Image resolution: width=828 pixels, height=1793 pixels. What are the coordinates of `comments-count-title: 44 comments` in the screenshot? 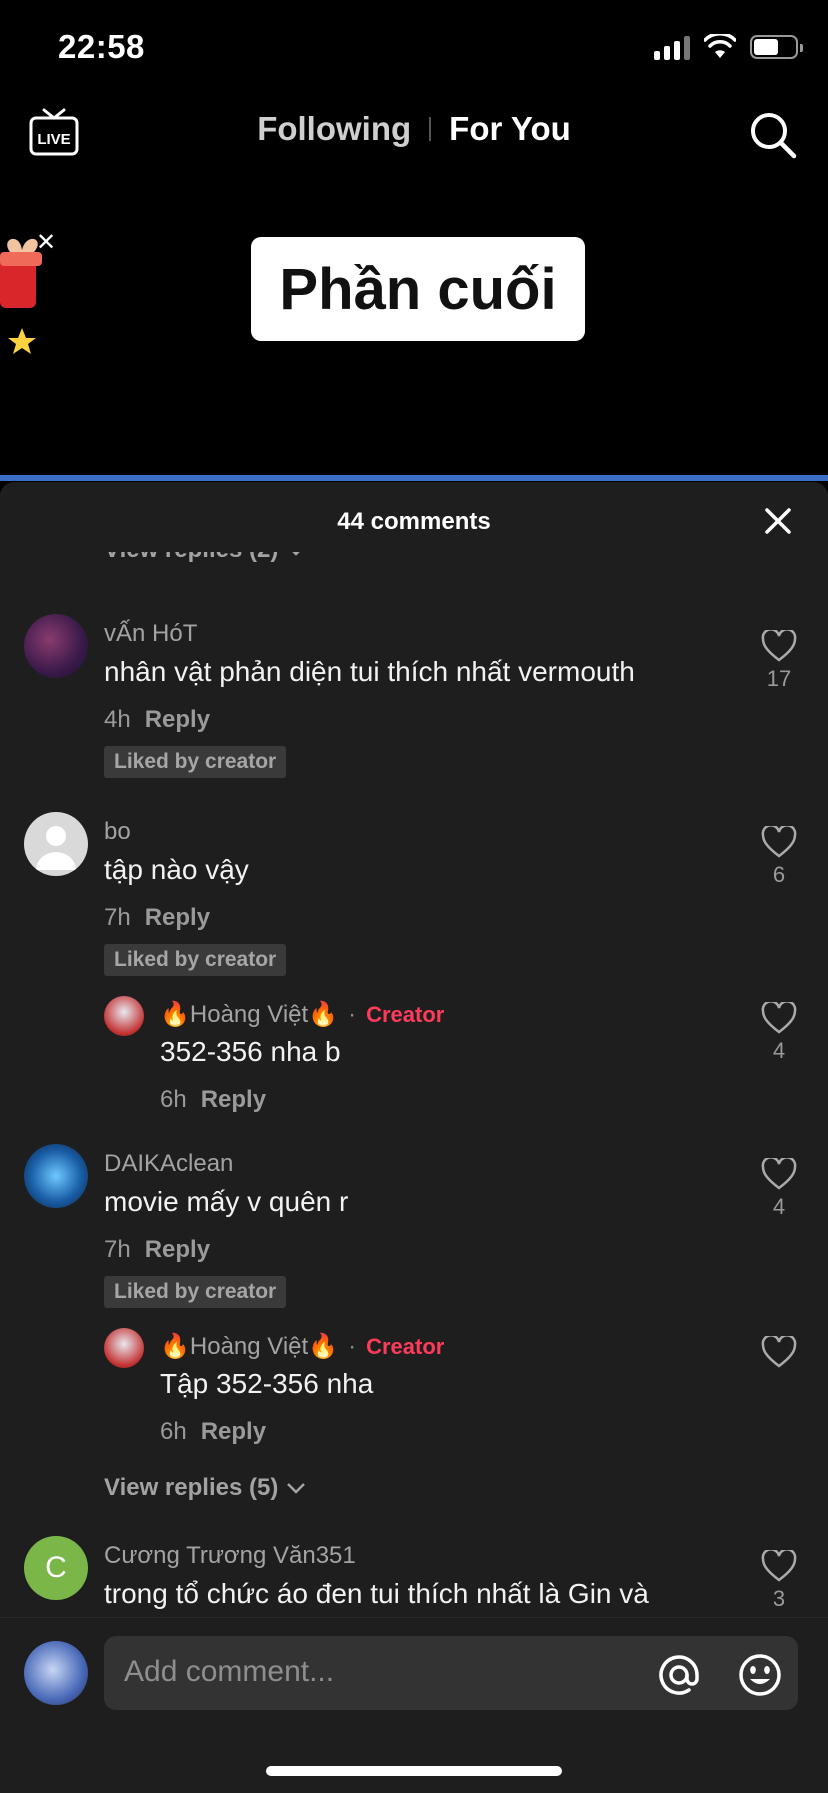 It's located at (414, 521).